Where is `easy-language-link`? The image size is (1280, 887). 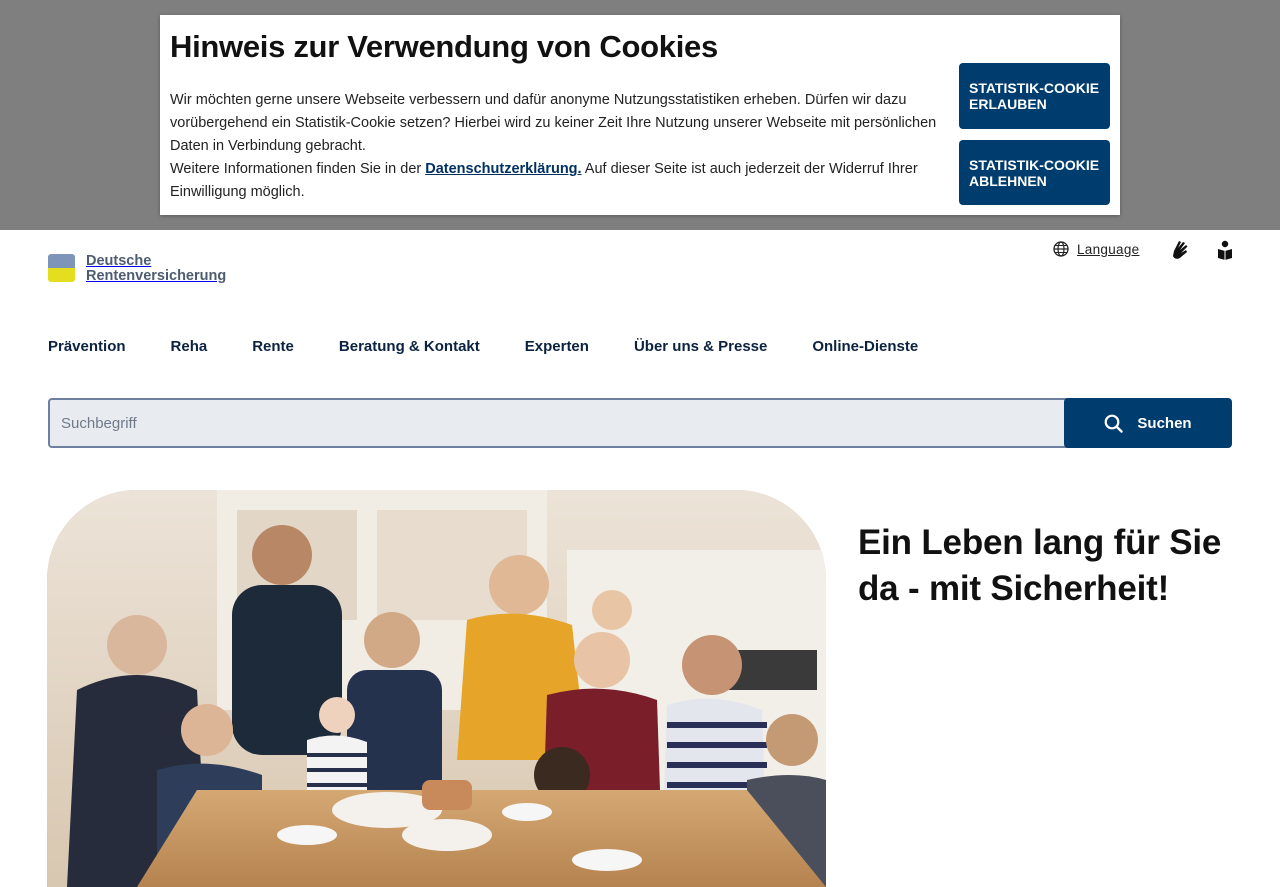 easy-language-link is located at coordinates (1225, 250).